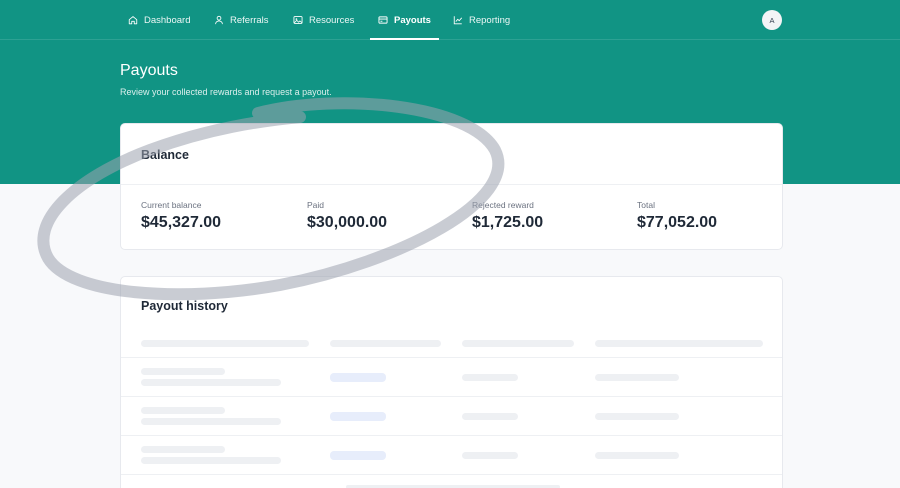 This screenshot has width=900, height=488. Describe the element at coordinates (458, 20) in the screenshot. I see `chart-line-icon` at that location.